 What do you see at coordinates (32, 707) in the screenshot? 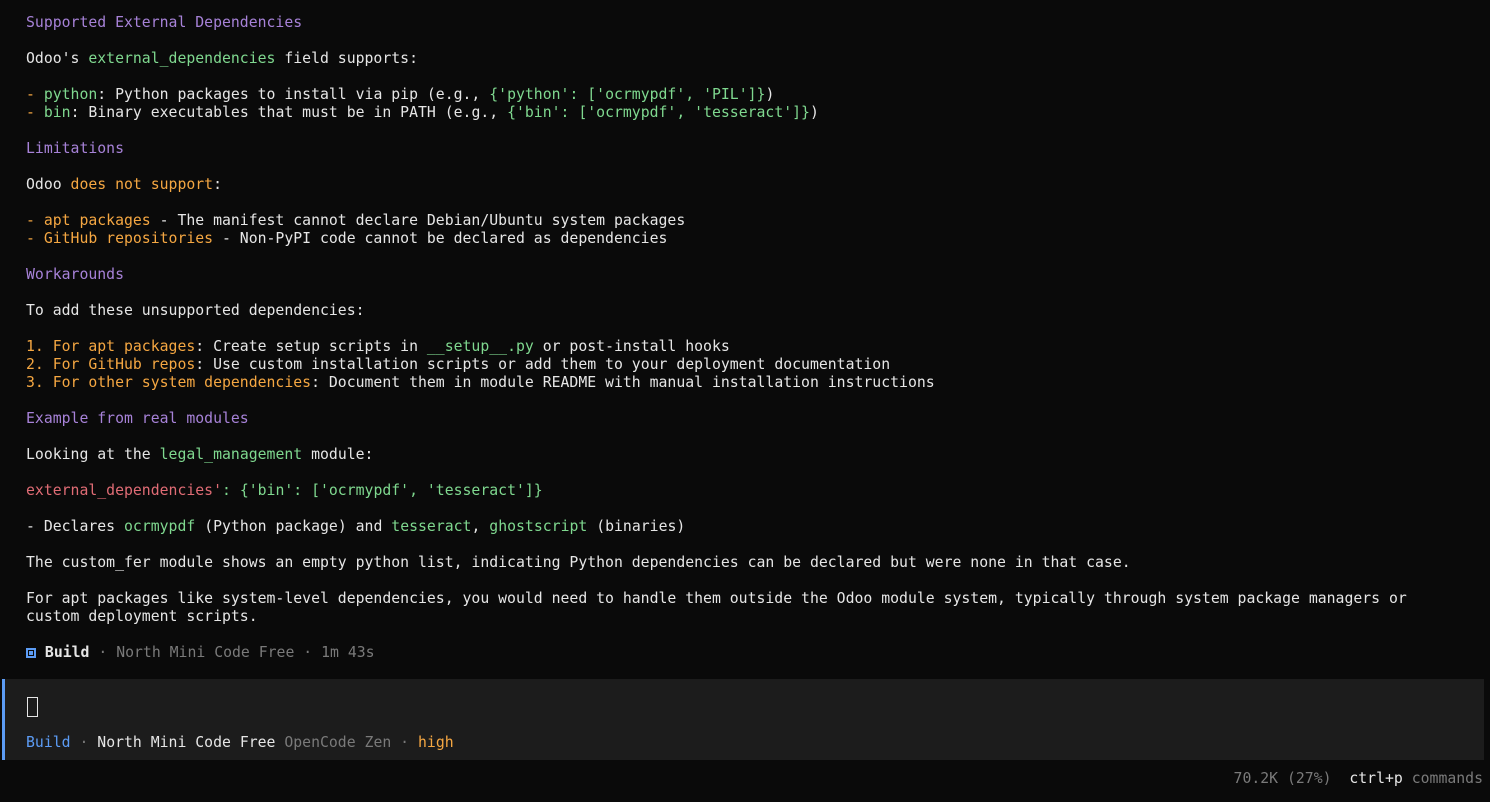
I see `text-cursor` at bounding box center [32, 707].